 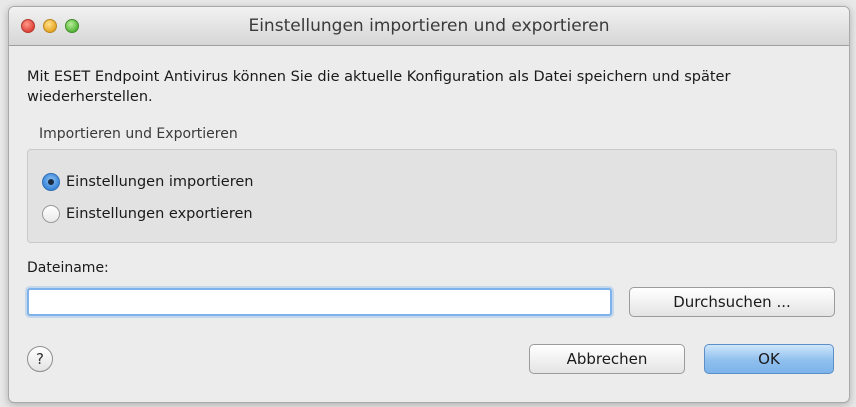 I want to click on filename-label: Dateiname:, so click(x=68, y=268).